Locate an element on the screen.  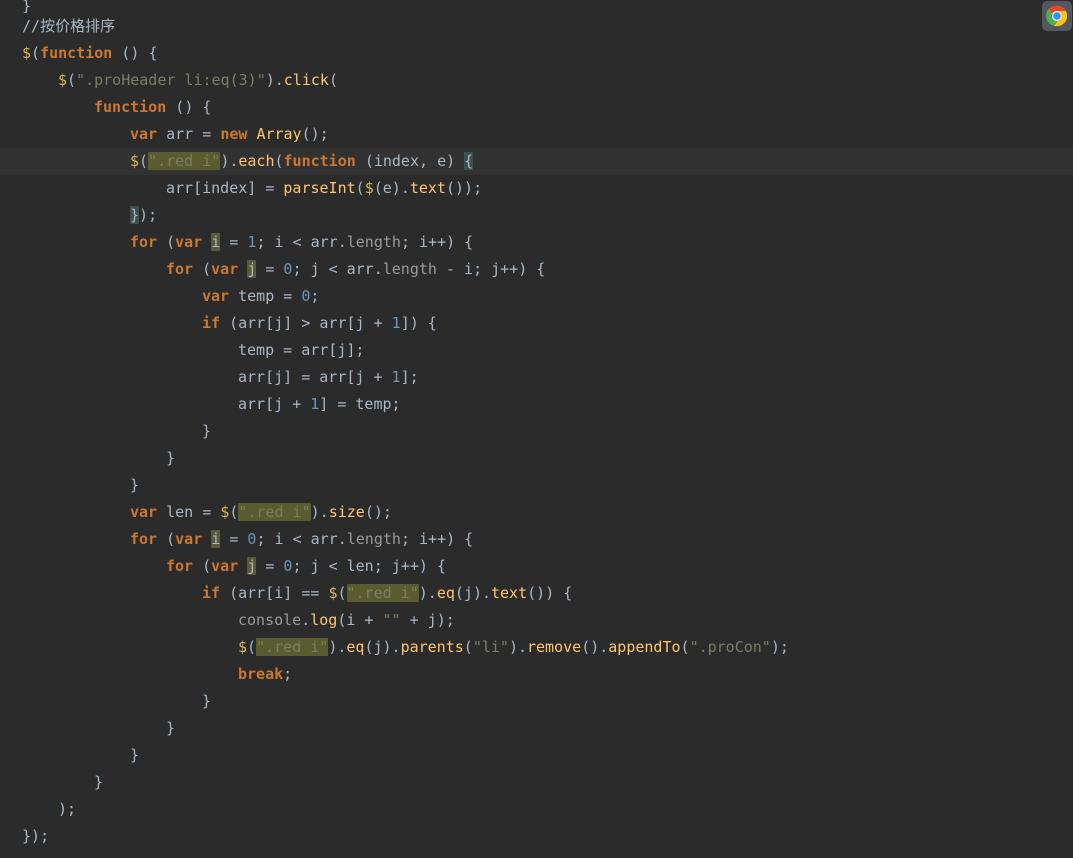
chrome-browser-icon is located at coordinates (1057, 16).